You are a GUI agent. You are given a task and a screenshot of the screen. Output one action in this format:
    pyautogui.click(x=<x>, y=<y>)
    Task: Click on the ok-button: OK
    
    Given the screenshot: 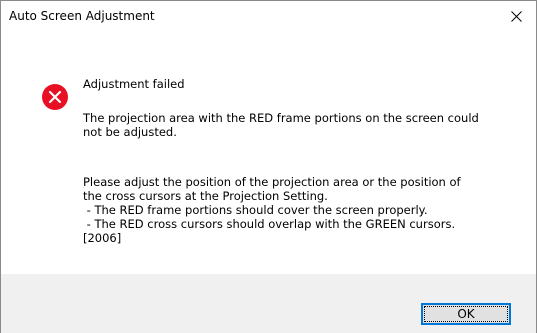 What is the action you would take?
    pyautogui.click(x=466, y=314)
    